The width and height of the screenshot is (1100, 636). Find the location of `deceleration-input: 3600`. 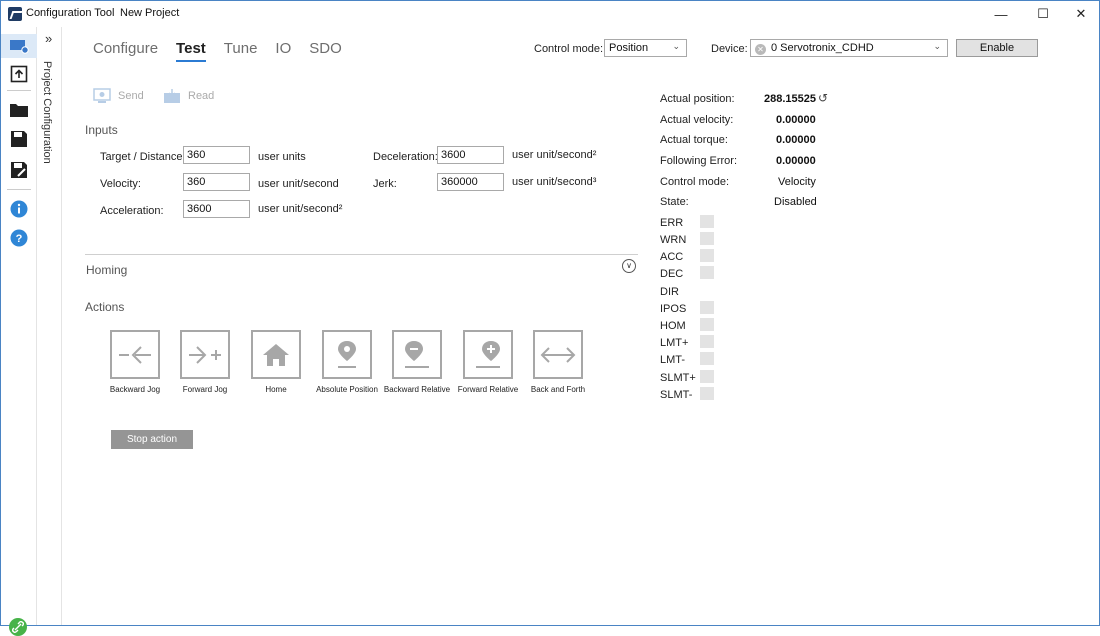

deceleration-input: 3600 is located at coordinates (470, 155).